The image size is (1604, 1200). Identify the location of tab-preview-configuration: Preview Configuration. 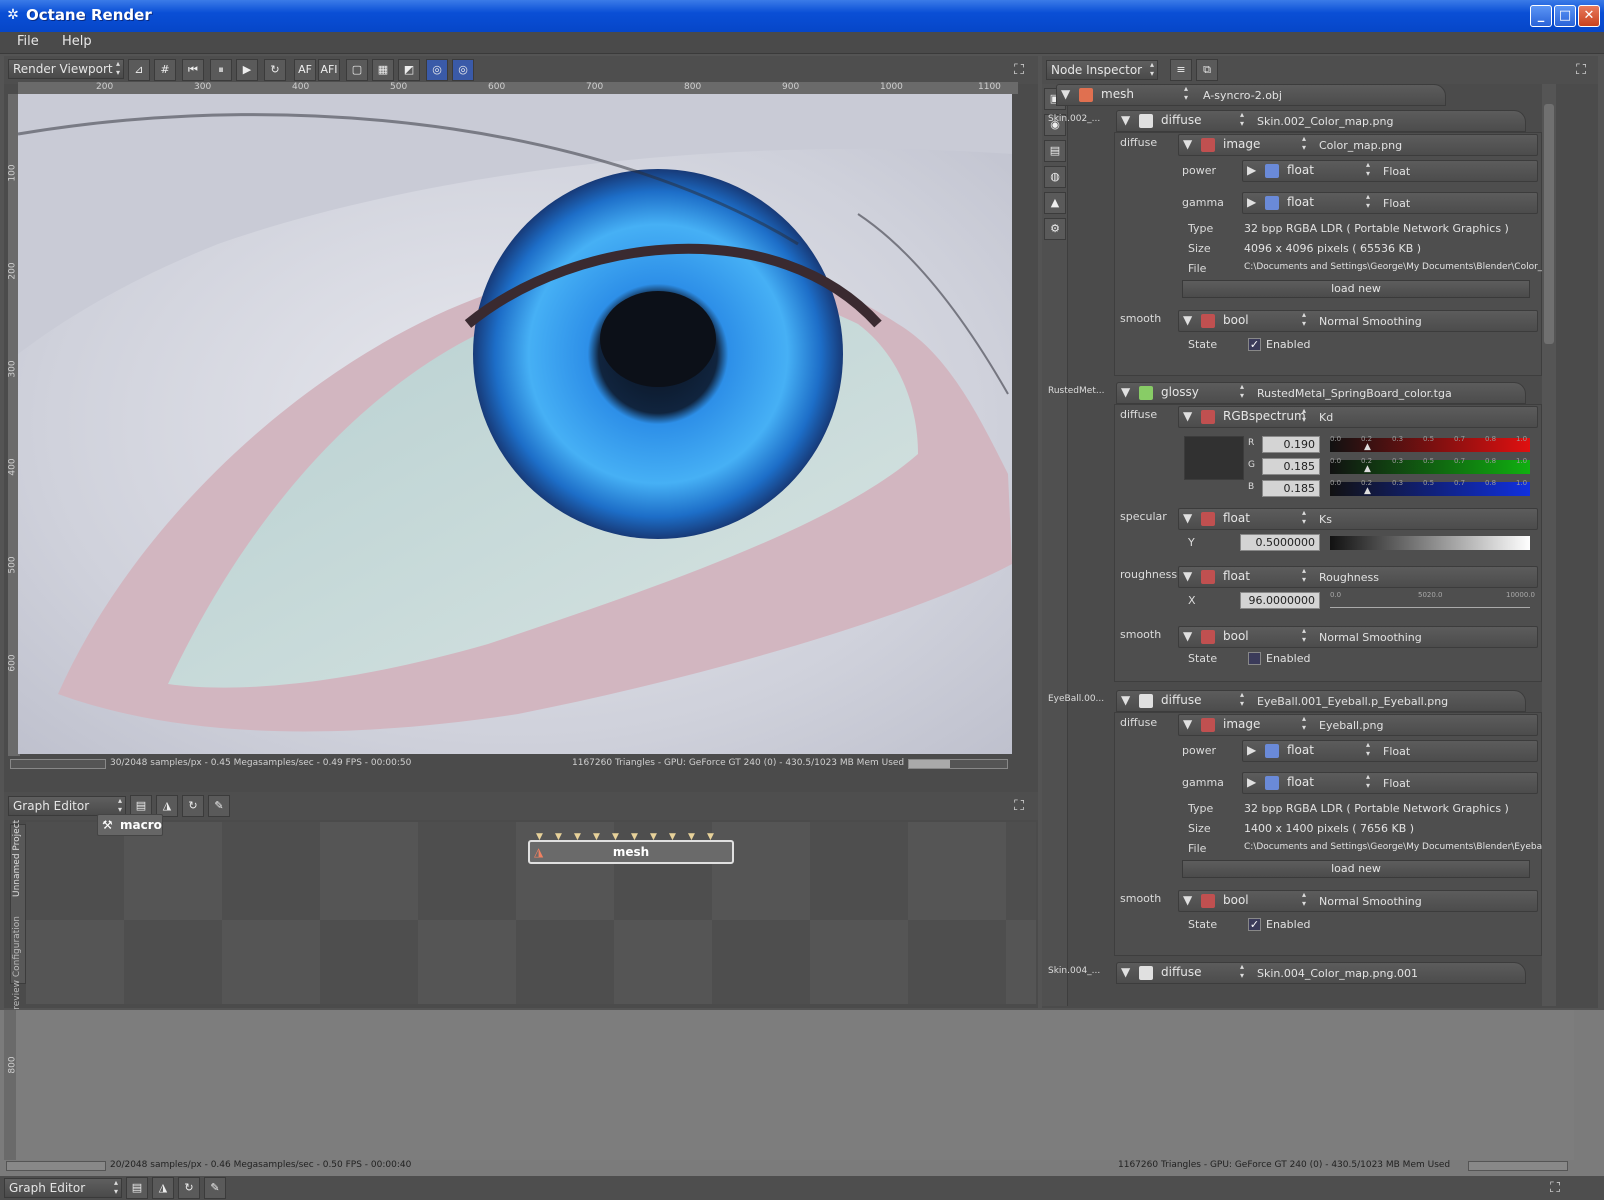
(17, 965).